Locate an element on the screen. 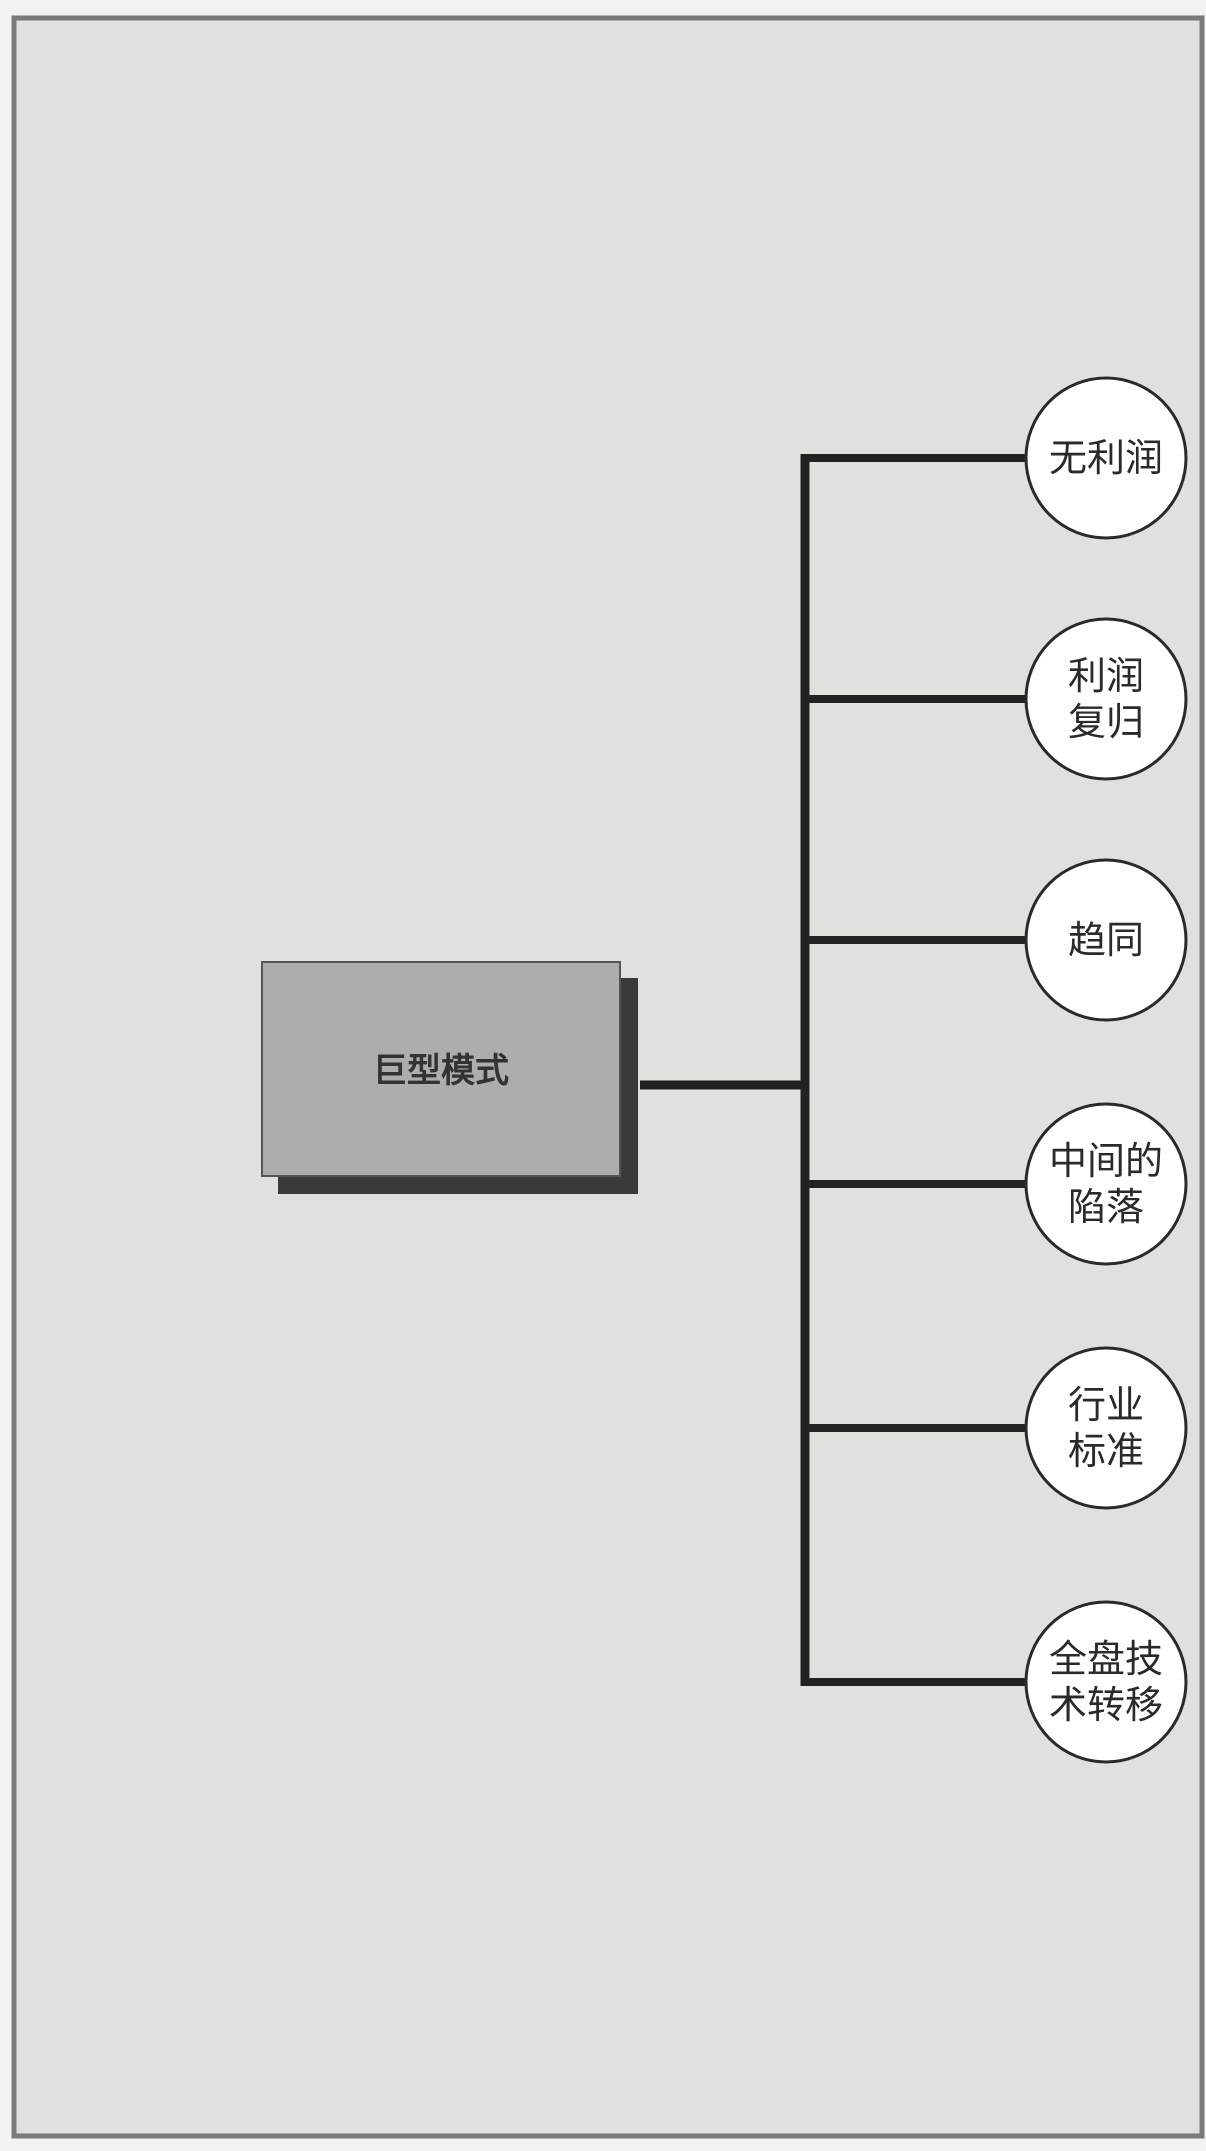 This screenshot has height=2151, width=1206. branch-node: 趋同 is located at coordinates (1106, 940).